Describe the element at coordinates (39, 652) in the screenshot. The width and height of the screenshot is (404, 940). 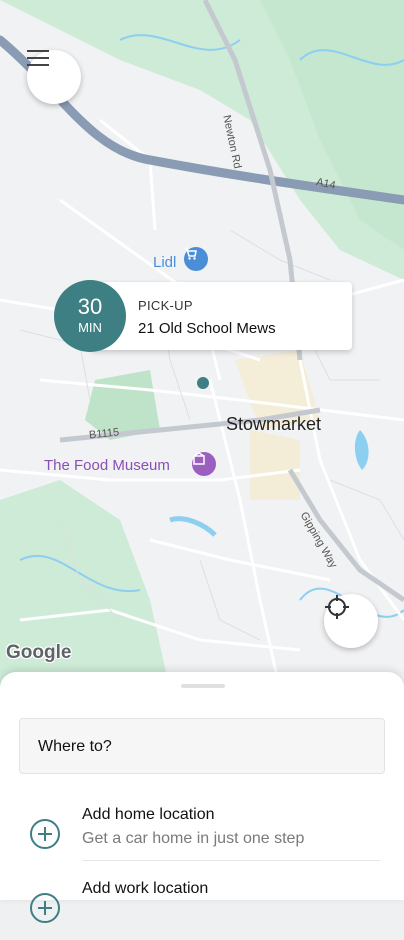
I see `google-attribution: Google` at that location.